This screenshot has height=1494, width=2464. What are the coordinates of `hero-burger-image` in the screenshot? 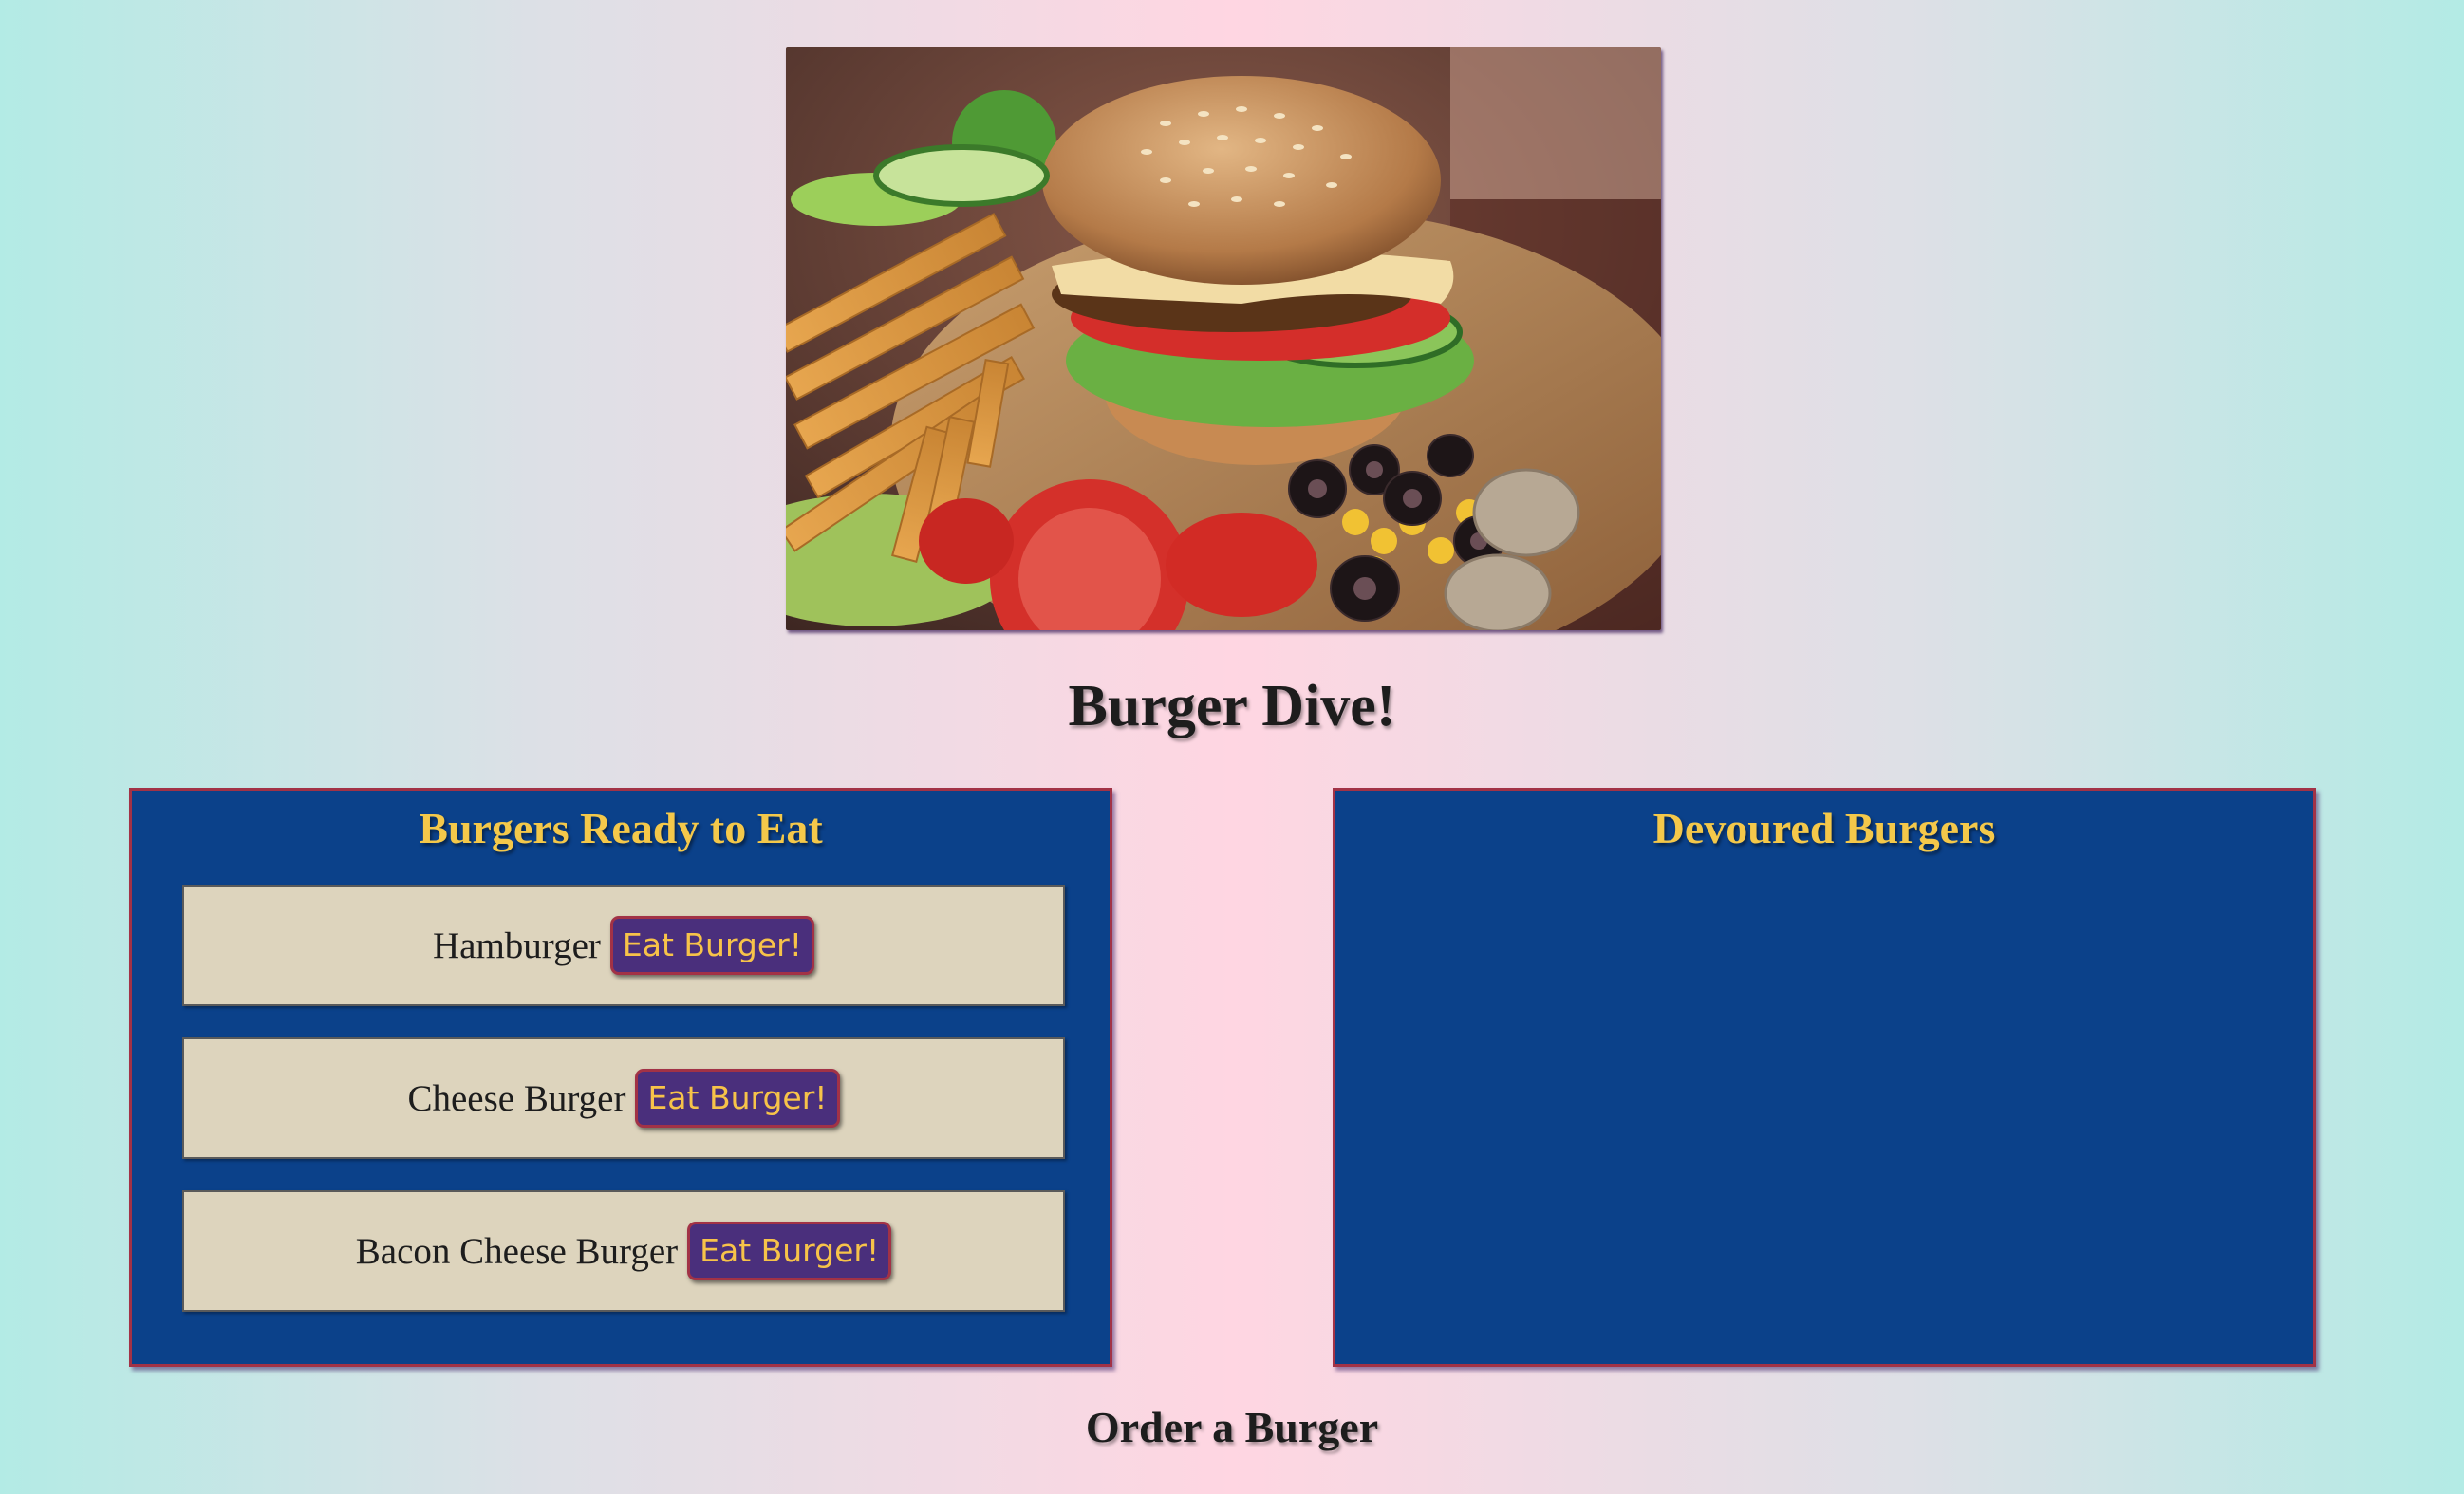 It's located at (1223, 338).